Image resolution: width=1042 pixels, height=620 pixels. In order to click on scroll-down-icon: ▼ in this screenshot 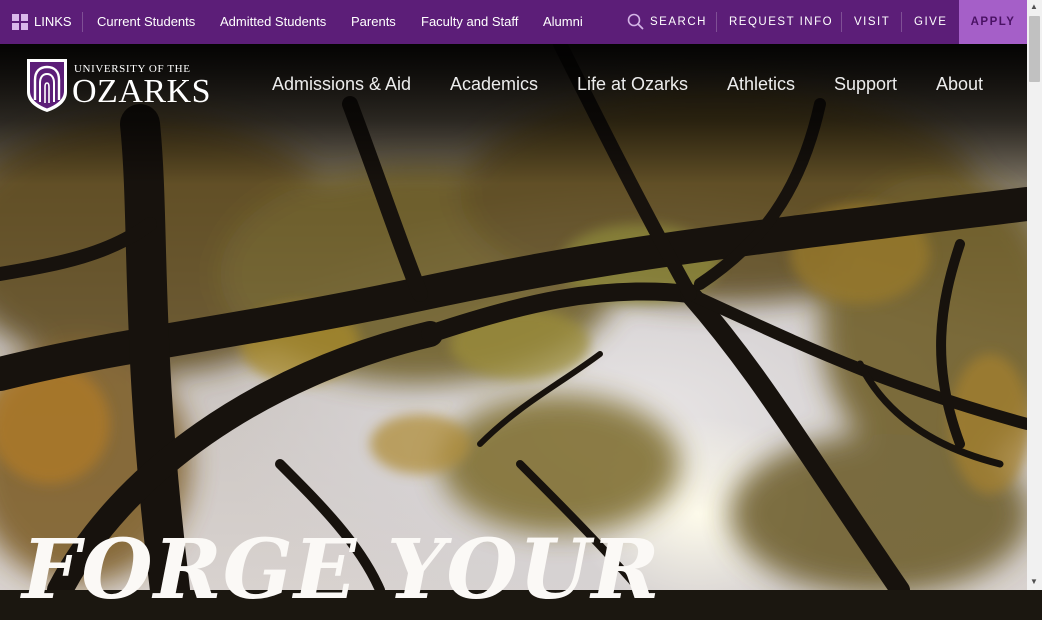, I will do `click(1034, 582)`.